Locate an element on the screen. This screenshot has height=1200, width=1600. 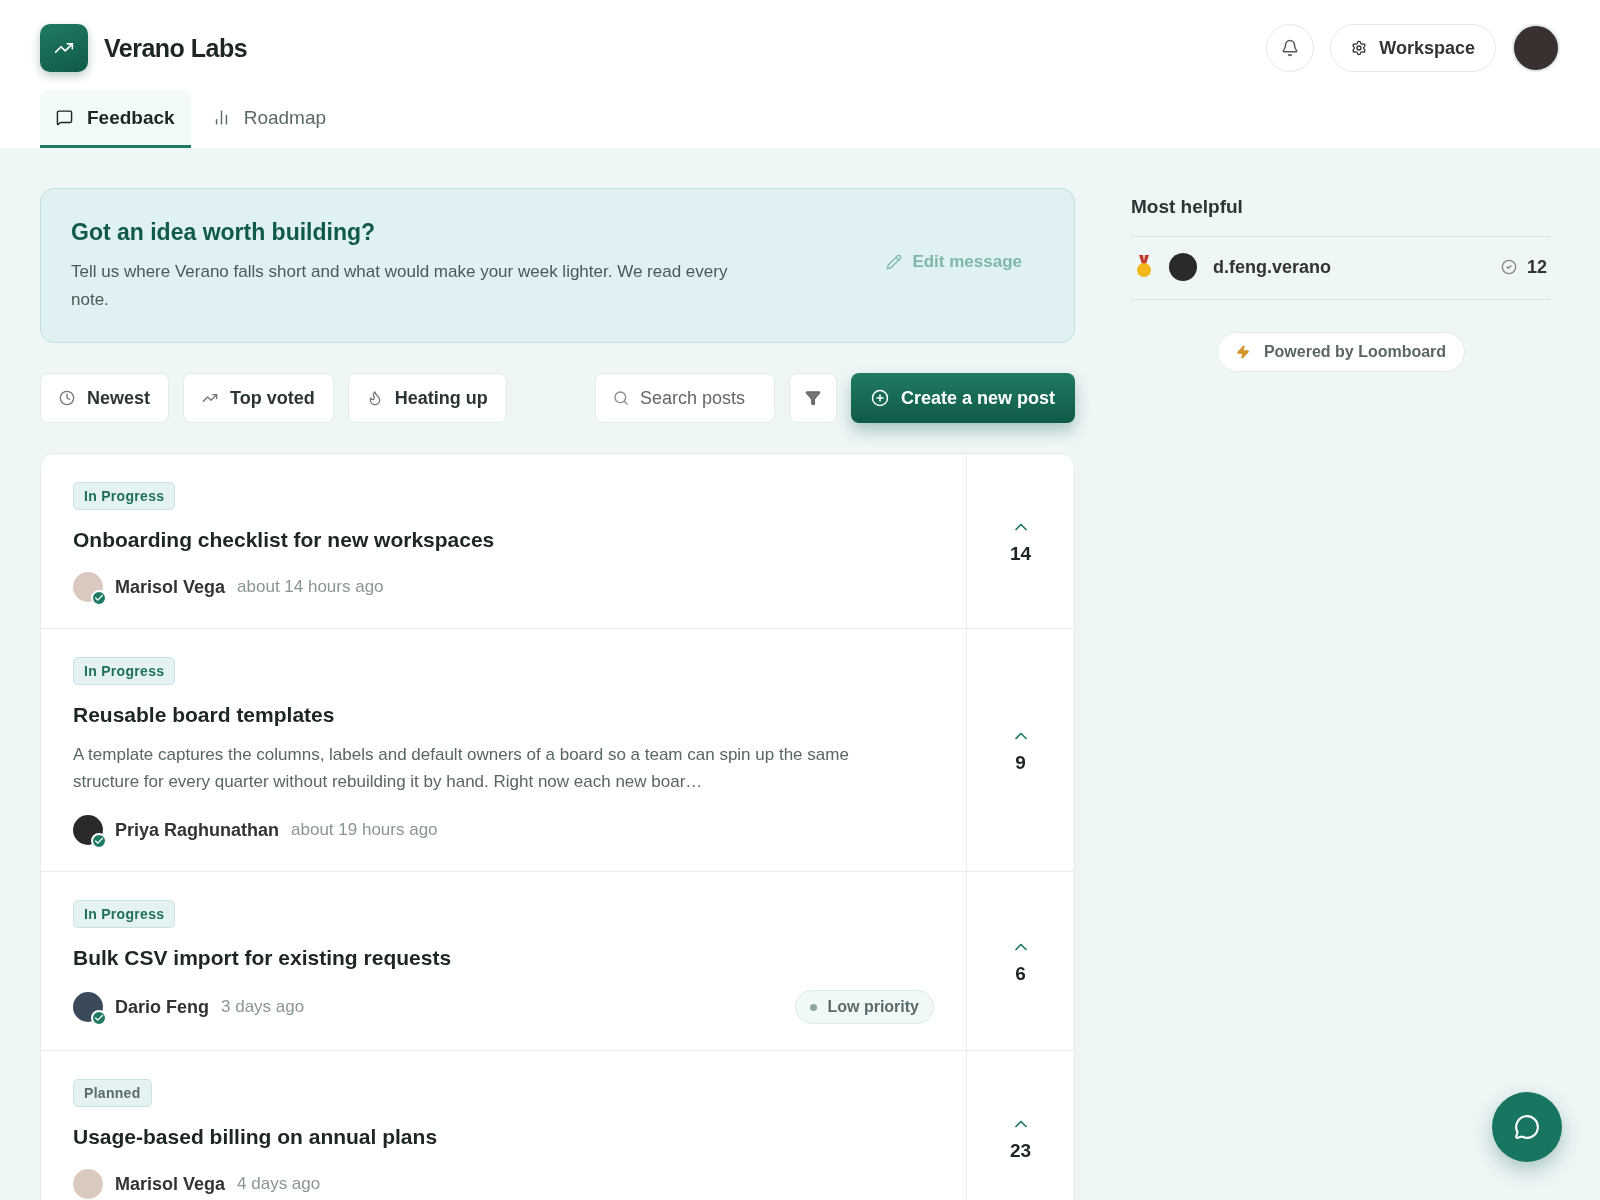
post-title: Reusable board templates is located at coordinates (204, 715).